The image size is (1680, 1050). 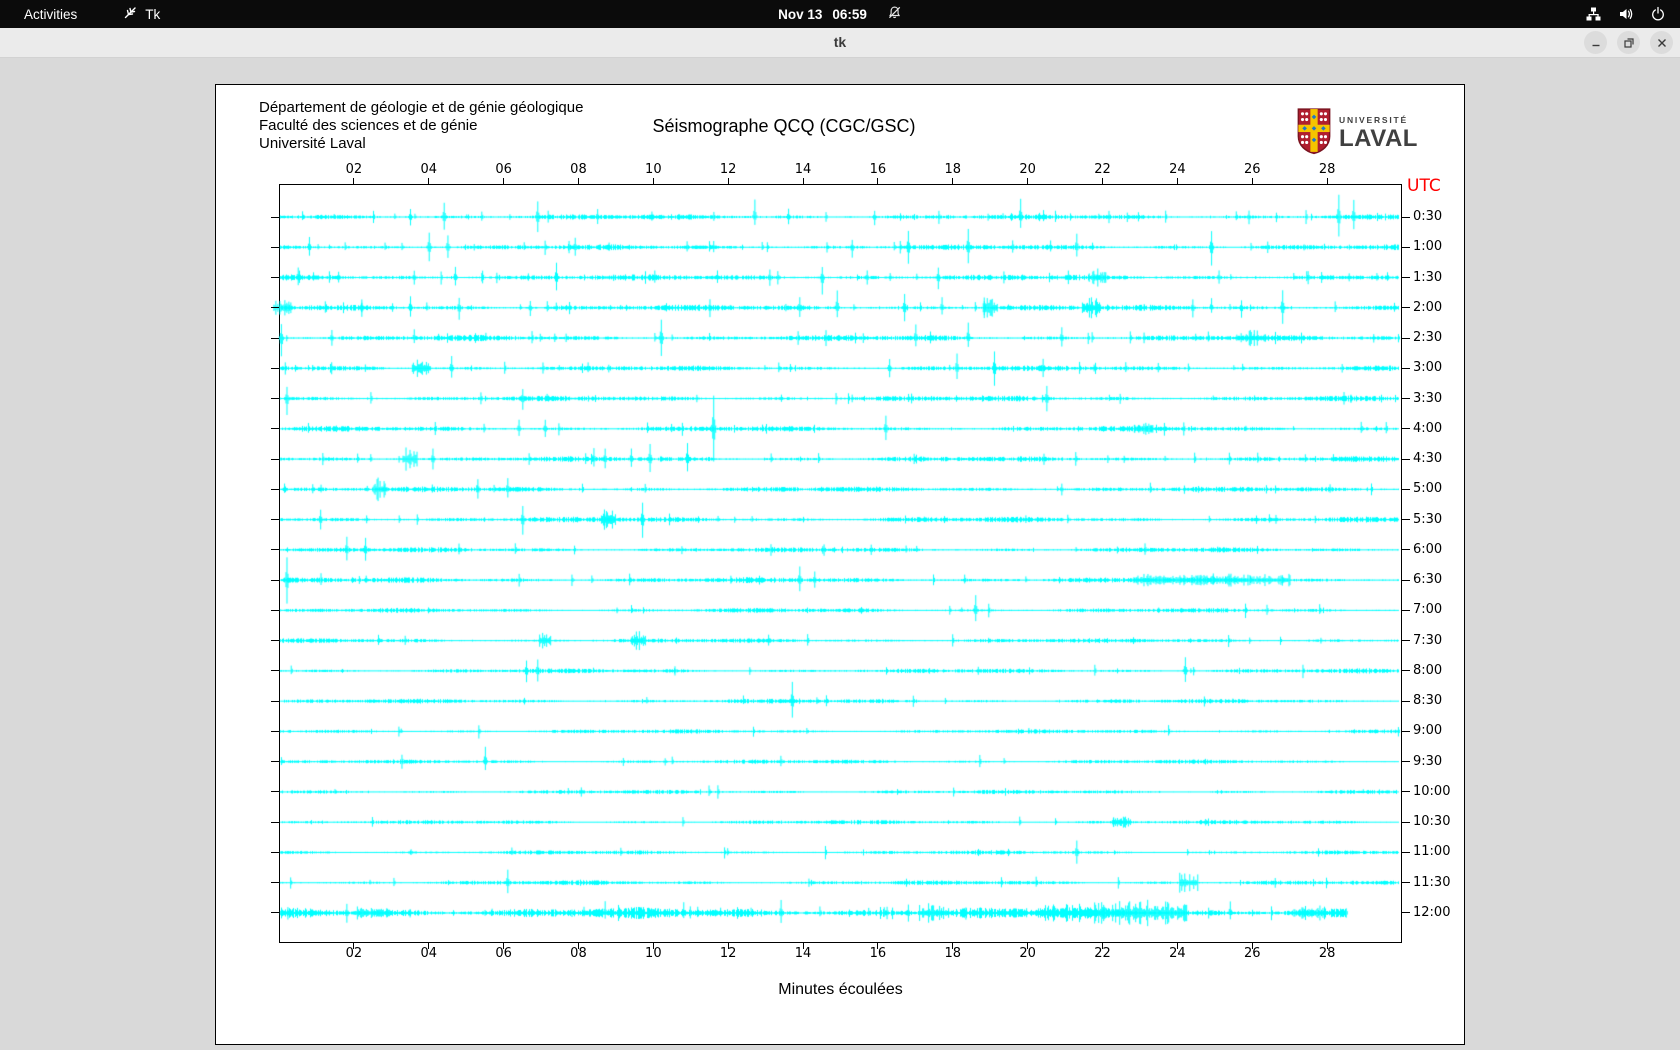 What do you see at coordinates (1428, 398) in the screenshot?
I see `row-time-label: 3:30` at bounding box center [1428, 398].